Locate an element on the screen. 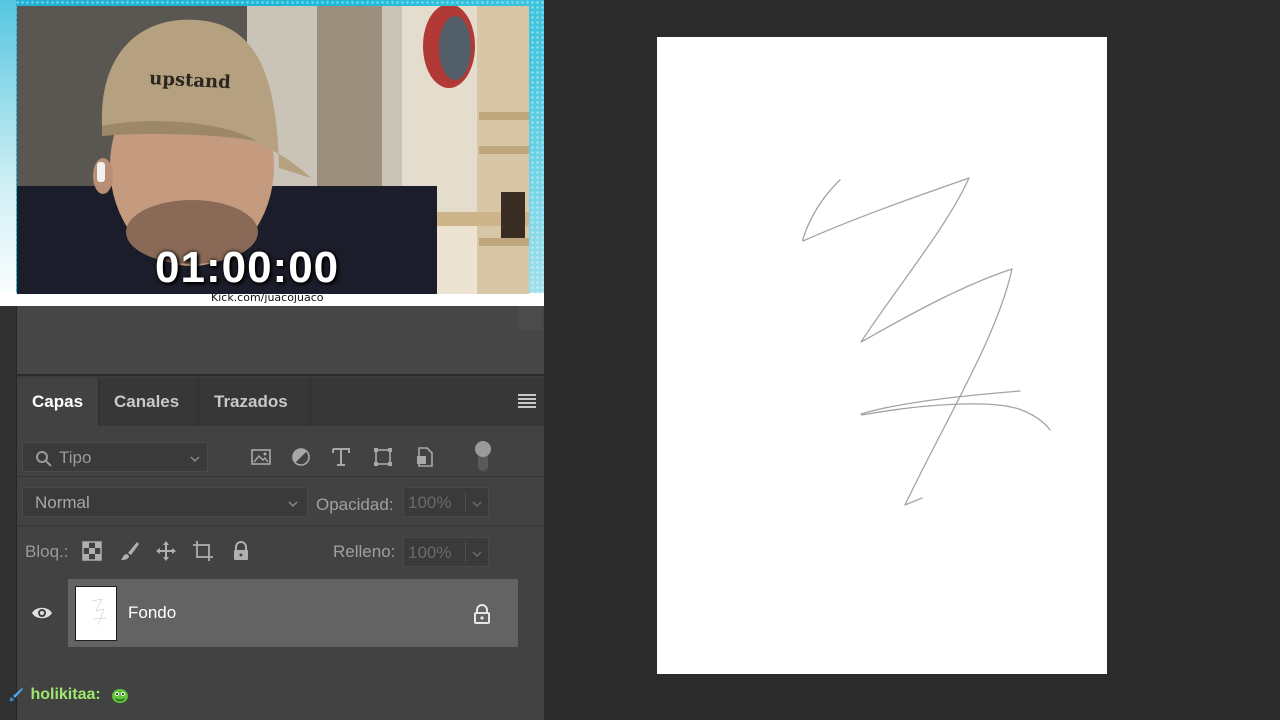 The image size is (1280, 720). lock-image-icon is located at coordinates (130, 551).